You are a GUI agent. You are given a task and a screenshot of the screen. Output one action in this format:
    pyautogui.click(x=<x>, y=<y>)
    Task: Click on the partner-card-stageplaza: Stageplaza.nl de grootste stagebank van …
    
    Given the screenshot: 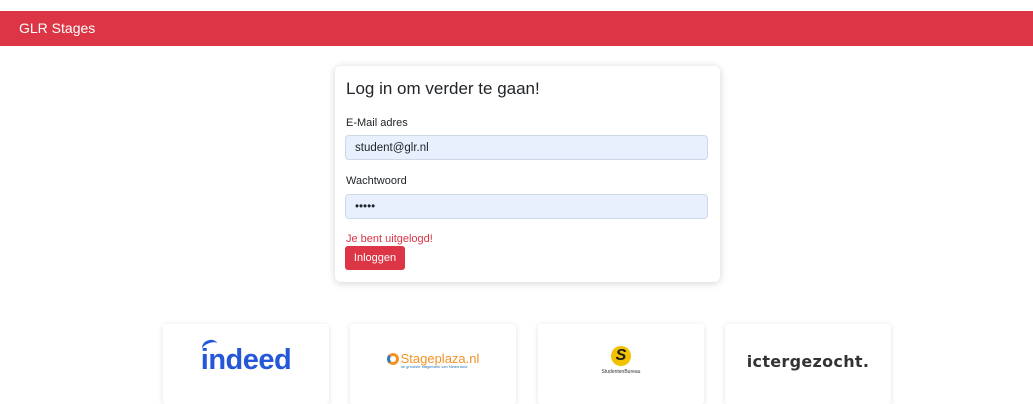 What is the action you would take?
    pyautogui.click(x=433, y=364)
    